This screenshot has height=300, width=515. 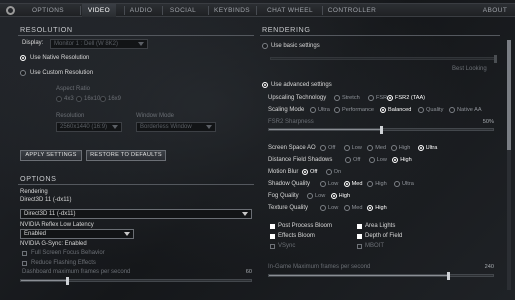 I want to click on advanced-settings-radio, so click(x=265, y=85).